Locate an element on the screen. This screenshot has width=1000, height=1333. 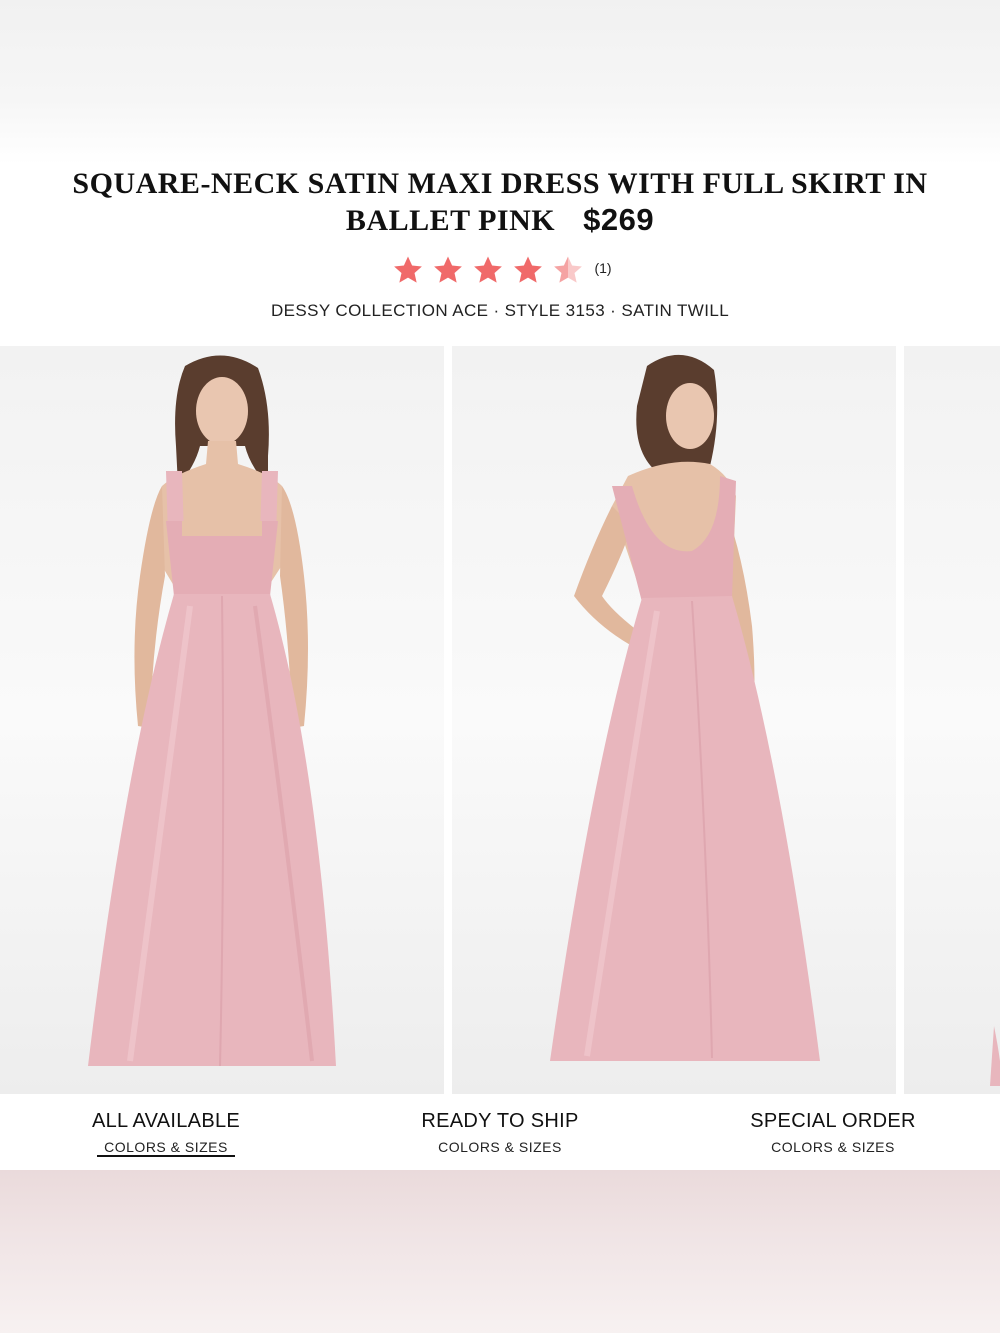
tab-ready-to-ship: READY TO SHIP COLORS & SIZES is located at coordinates (500, 1132).